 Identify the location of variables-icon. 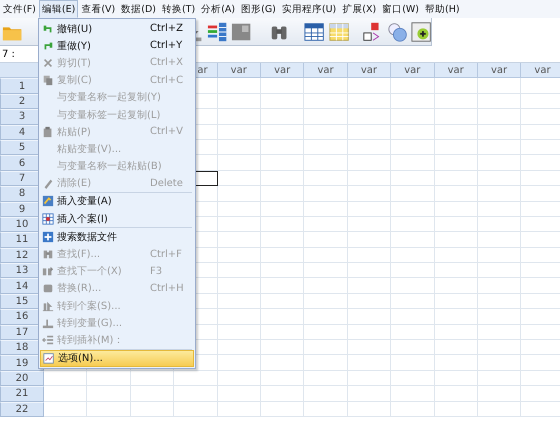
(217, 31).